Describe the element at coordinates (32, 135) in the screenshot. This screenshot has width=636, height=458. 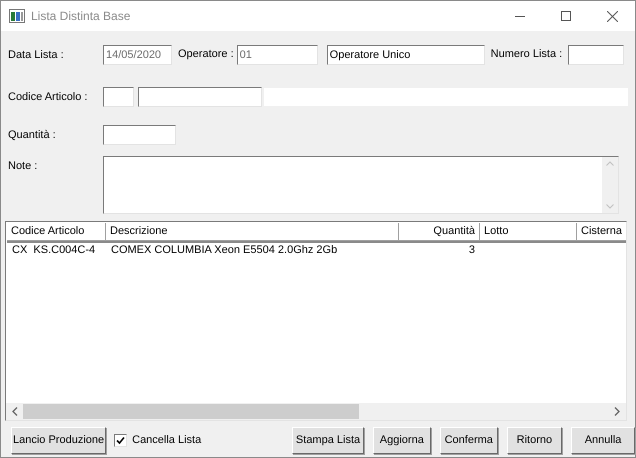
I see `field-label: Quantità :` at that location.